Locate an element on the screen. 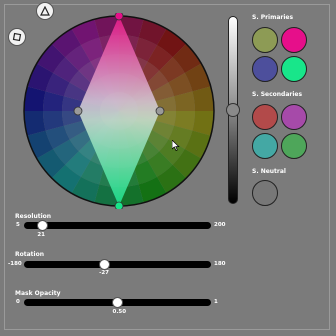 The width and height of the screenshot is (336, 336). resolution-max: 200 is located at coordinates (220, 225).